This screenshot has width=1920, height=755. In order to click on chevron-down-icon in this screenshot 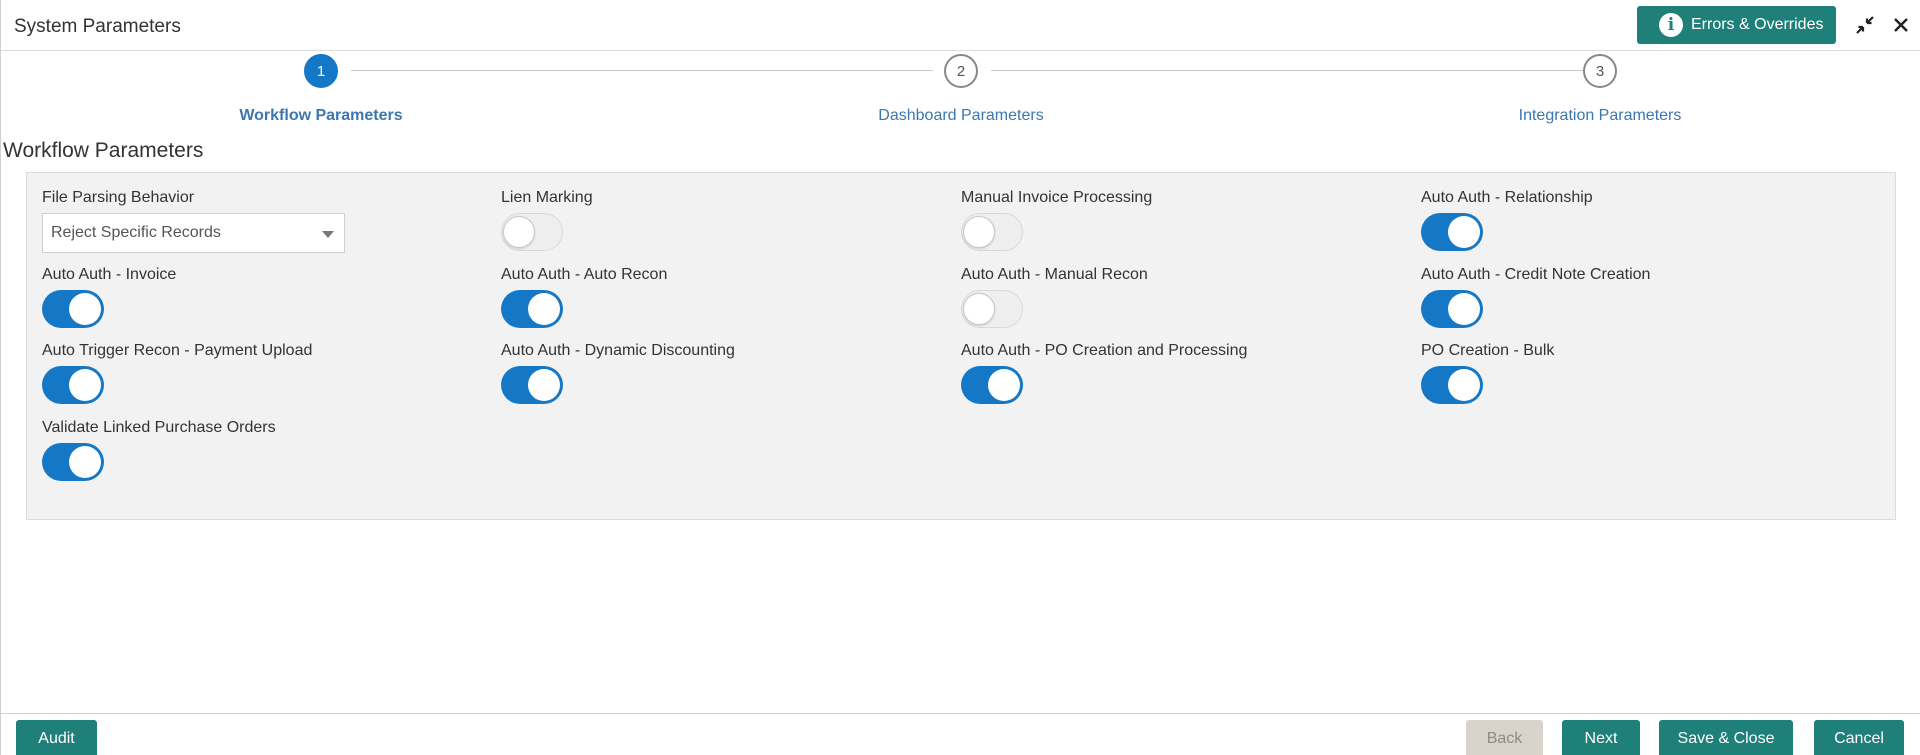, I will do `click(328, 234)`.